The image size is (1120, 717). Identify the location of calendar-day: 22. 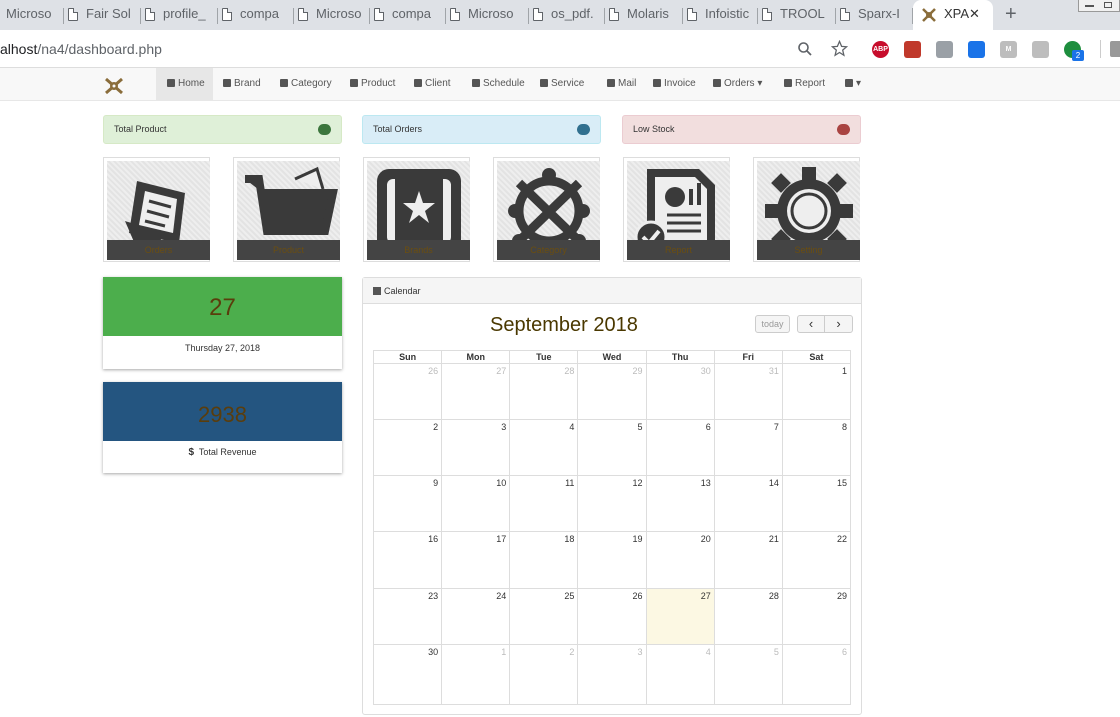
(816, 560).